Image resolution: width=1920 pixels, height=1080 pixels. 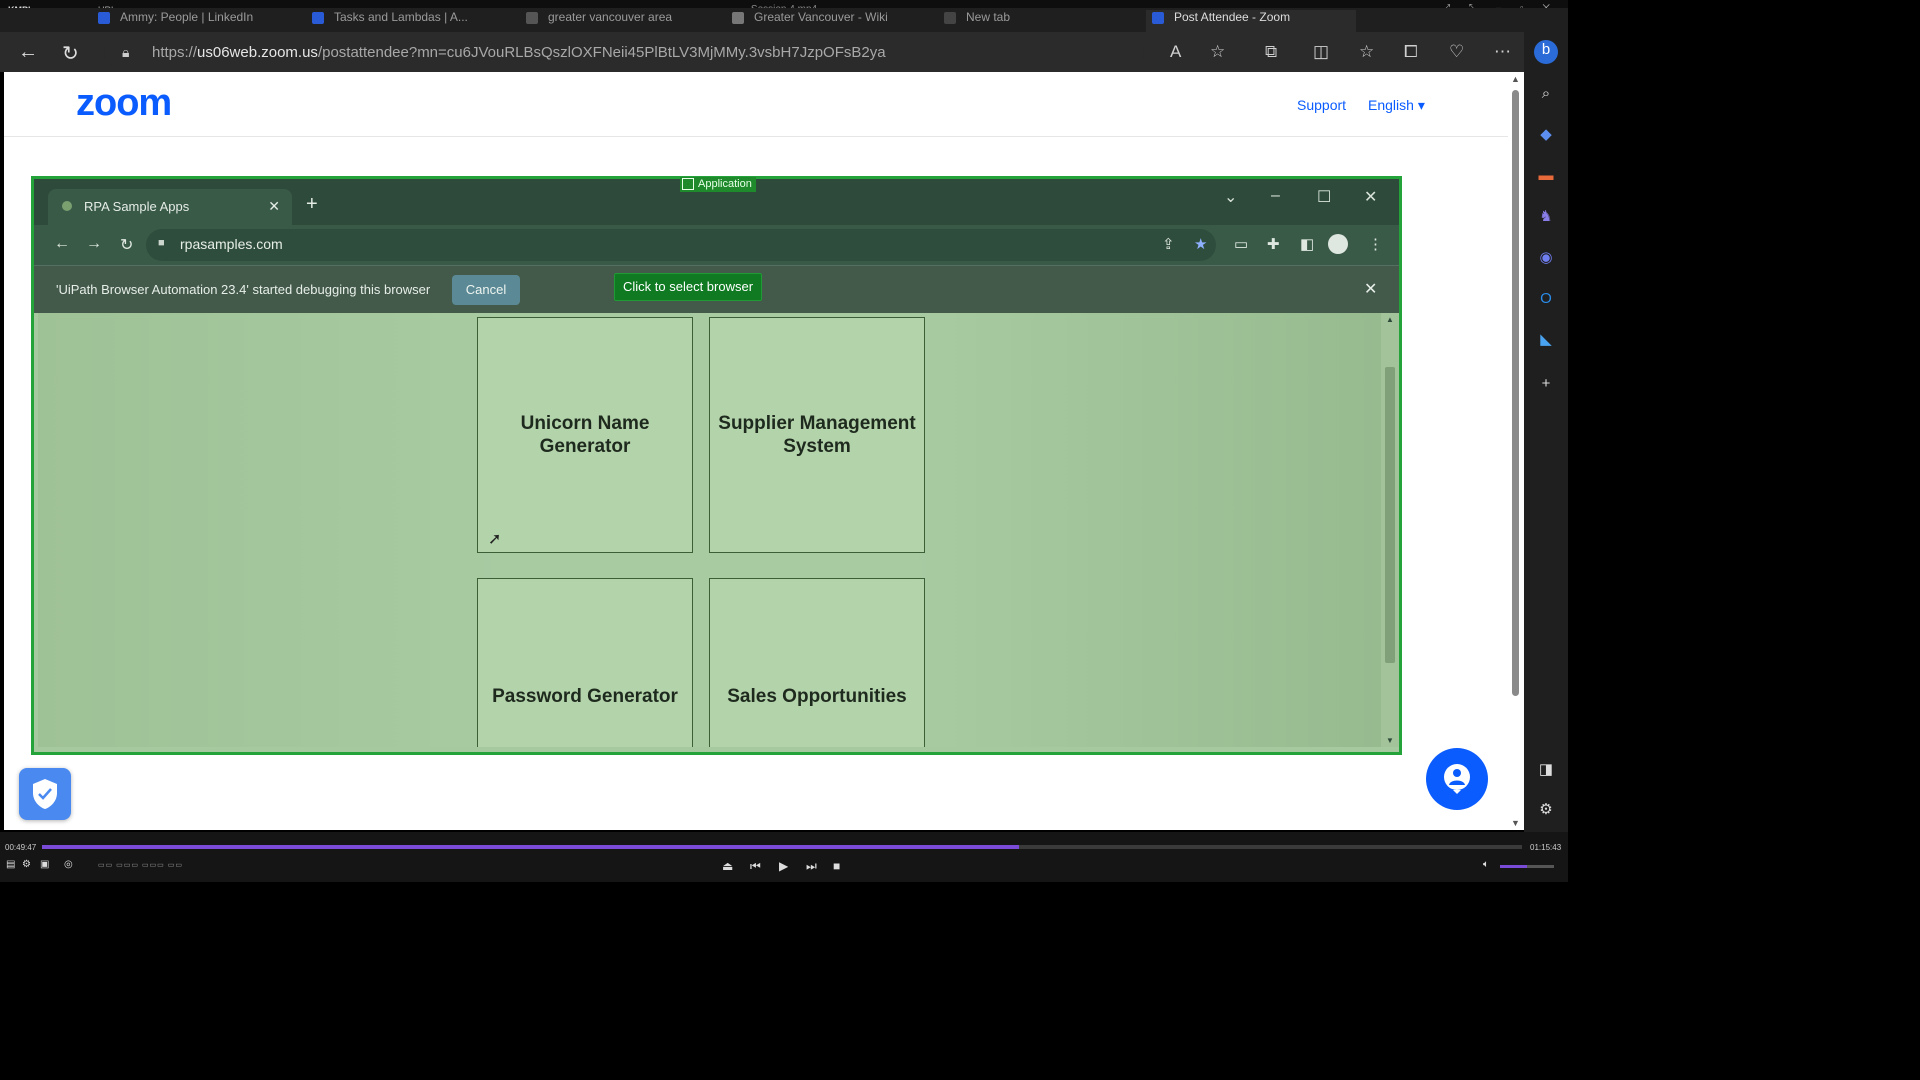 I want to click on edge-tab: New tab, so click(x=1038, y=21).